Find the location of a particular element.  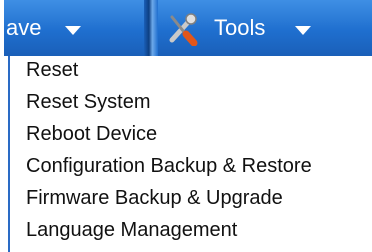

menubar-separator is located at coordinates (151, 28).